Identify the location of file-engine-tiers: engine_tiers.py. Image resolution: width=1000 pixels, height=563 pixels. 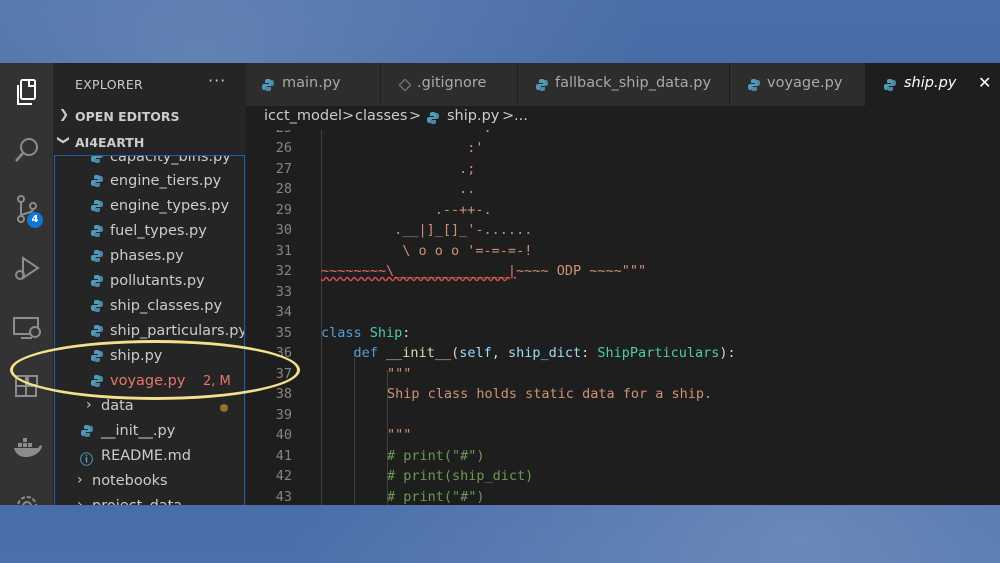
(149, 182).